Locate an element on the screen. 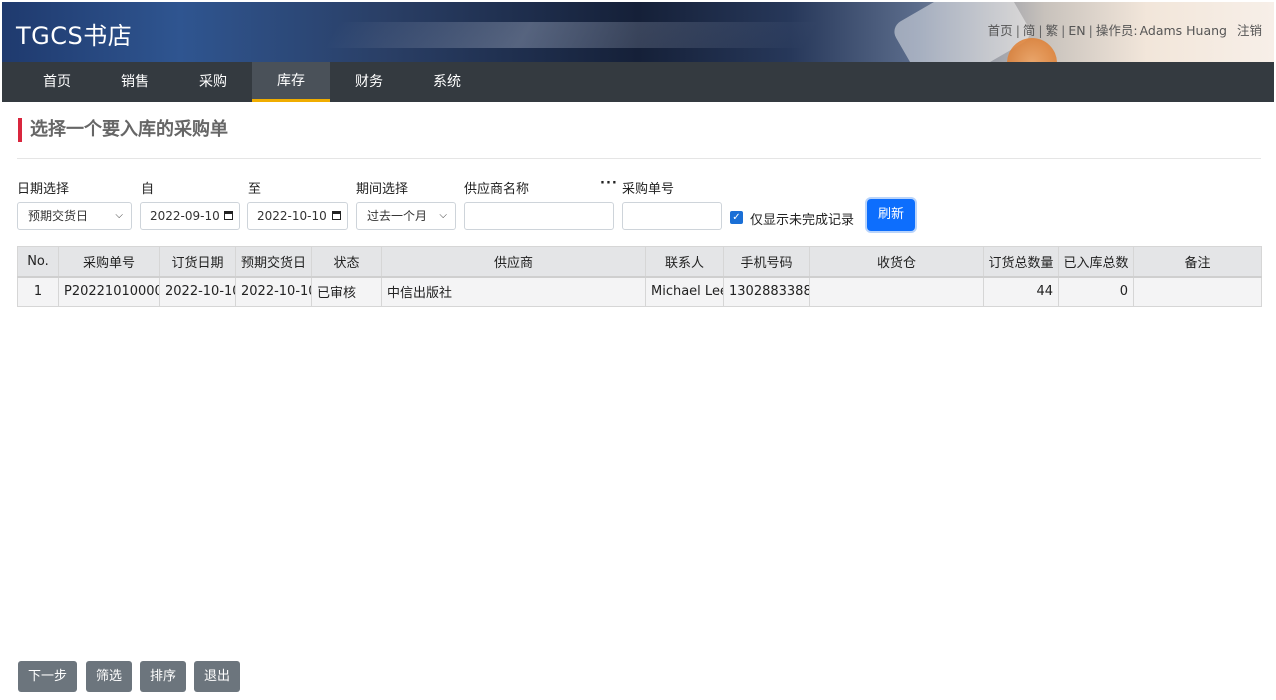 This screenshot has width=1276, height=700. date-select-label: 日期选择 is located at coordinates (43, 189).